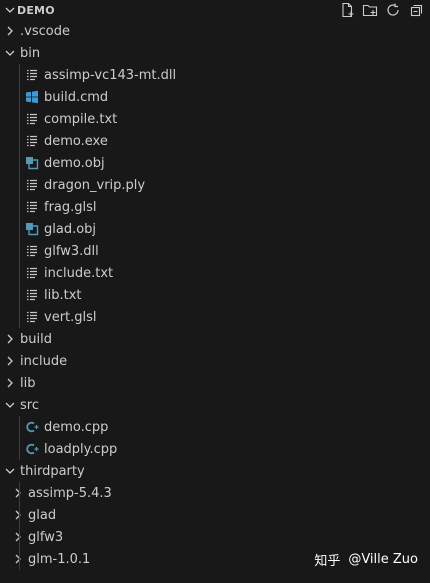 The image size is (430, 583). What do you see at coordinates (215, 383) in the screenshot?
I see `folder-item-lib: lib` at bounding box center [215, 383].